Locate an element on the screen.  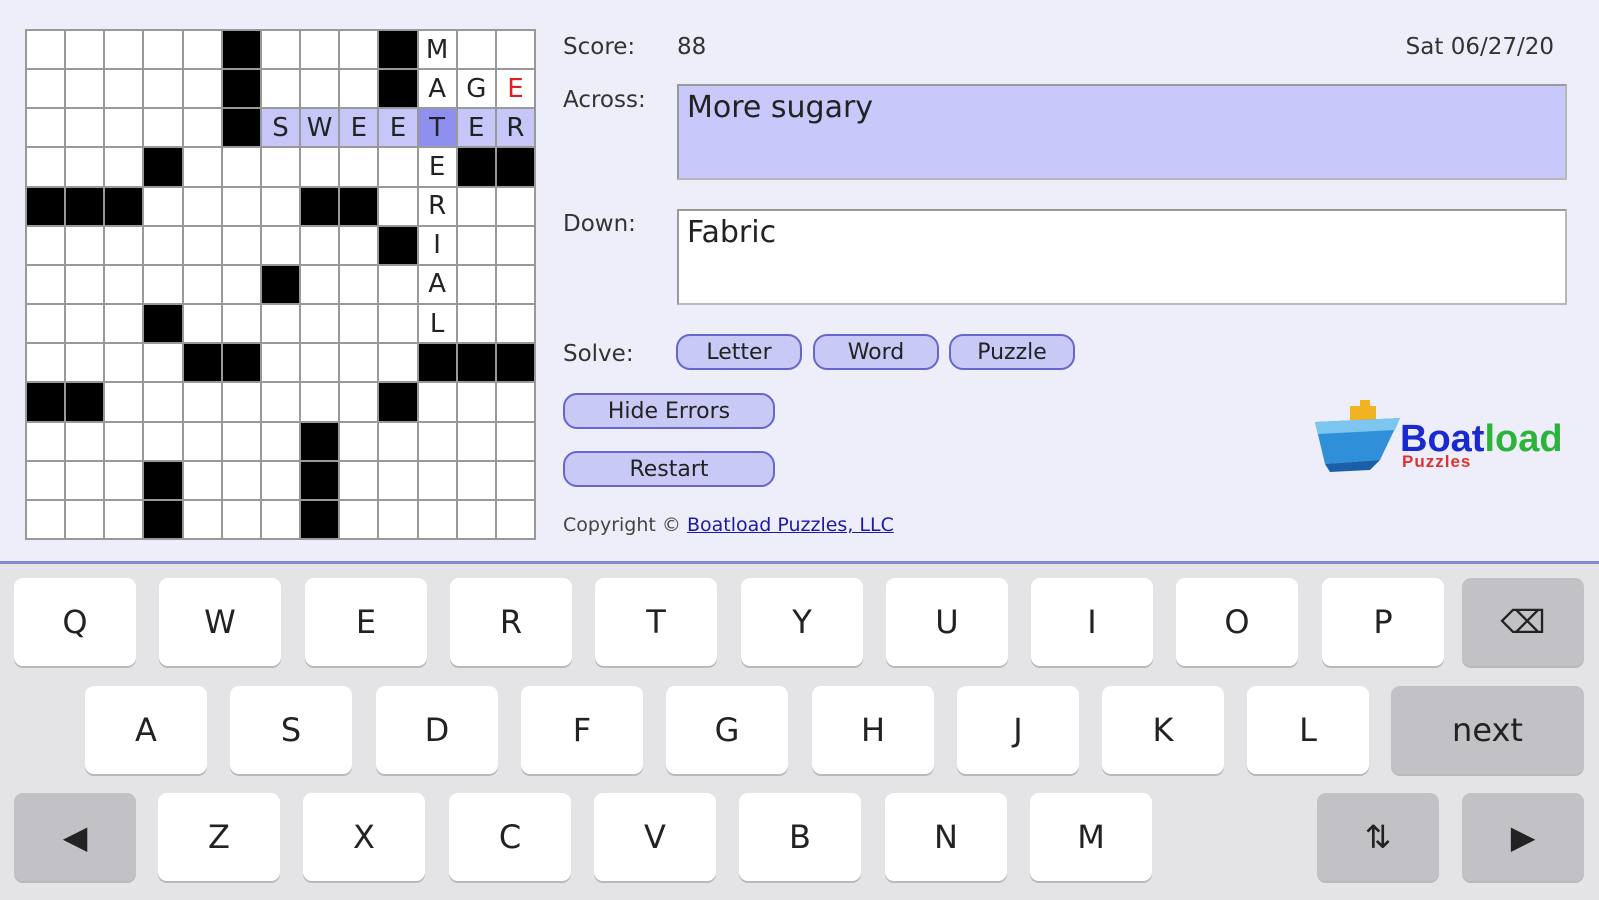
key-s: S is located at coordinates (291, 730).